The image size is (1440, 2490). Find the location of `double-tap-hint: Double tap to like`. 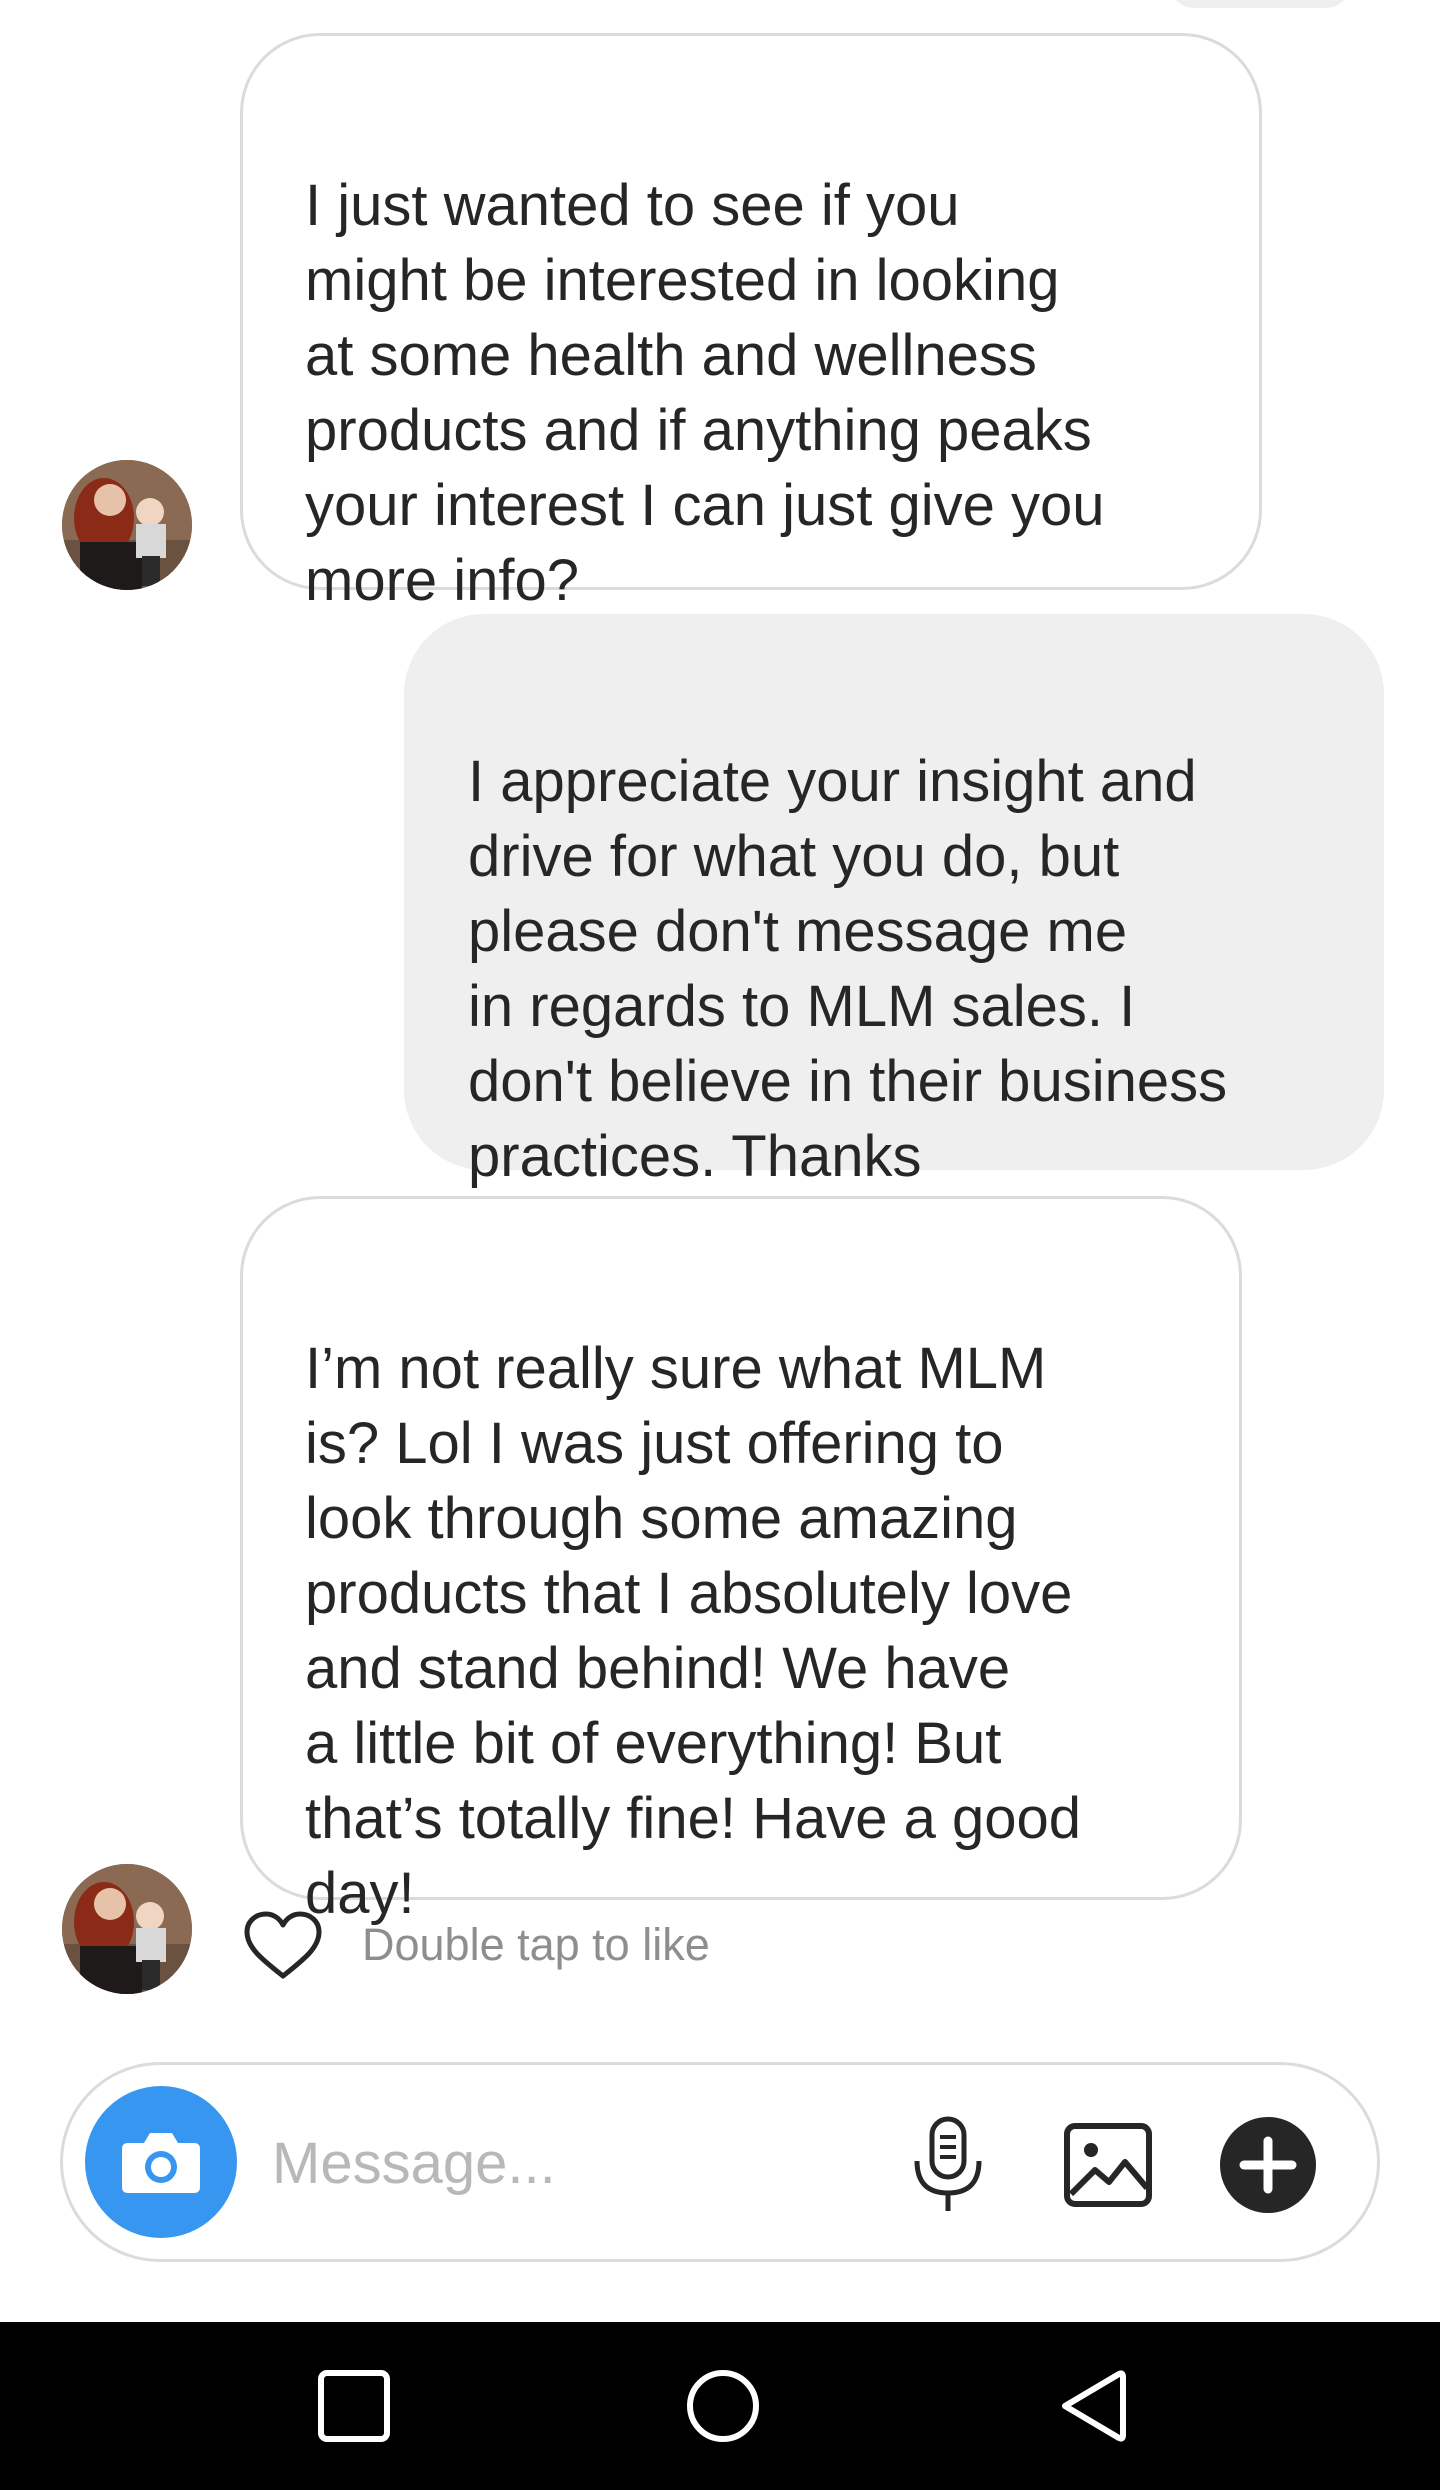

double-tap-hint: Double tap to like is located at coordinates (536, 1944).